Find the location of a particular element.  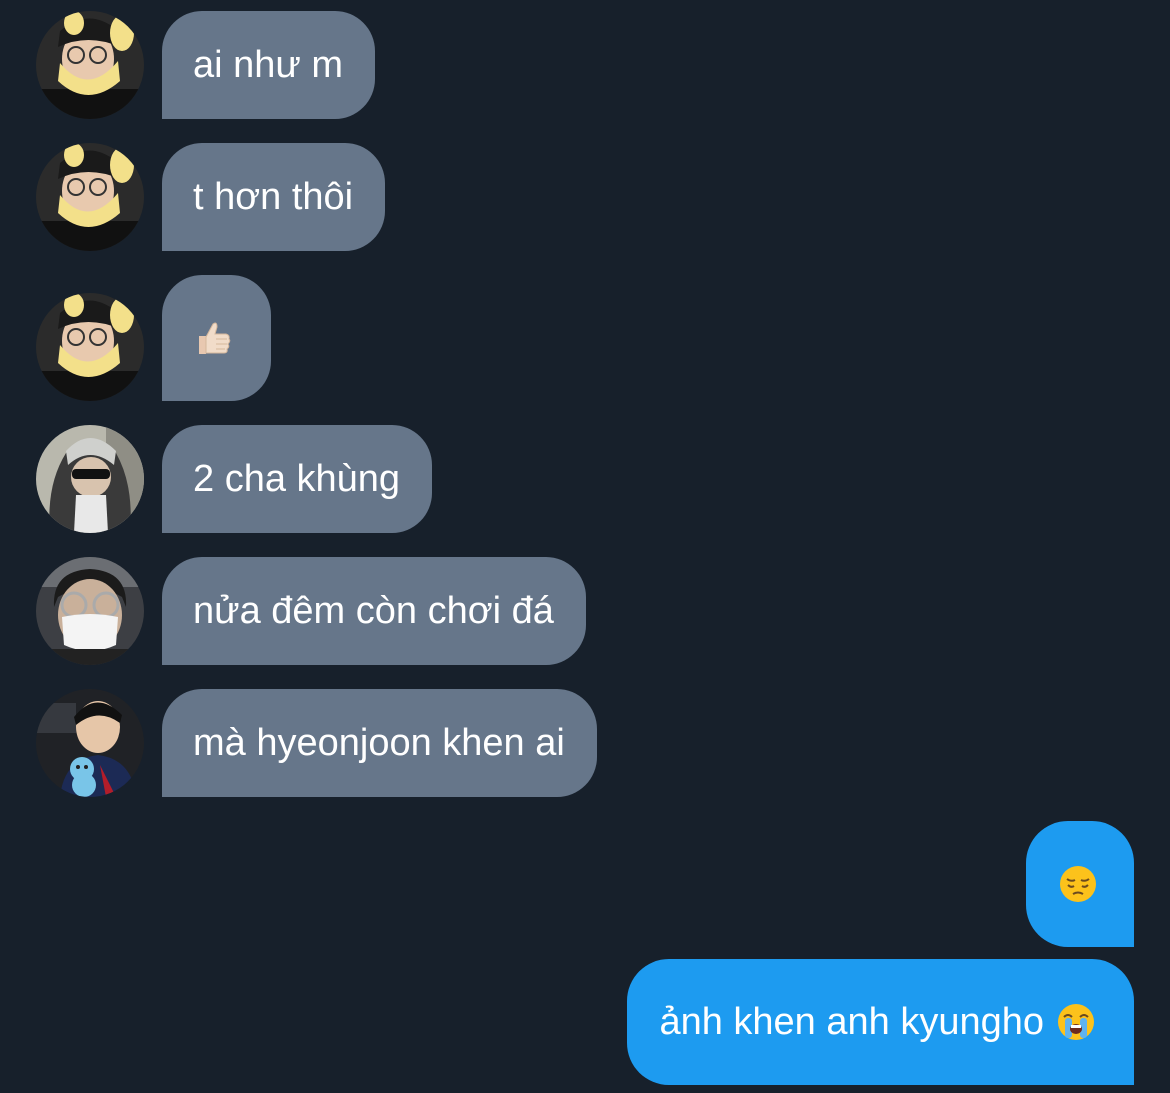

message-text: mà hyeonjoon khen ai is located at coordinates (379, 743).